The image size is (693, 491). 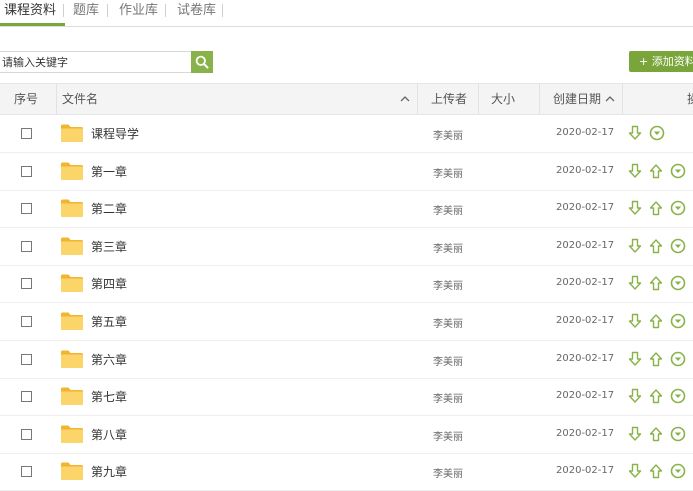 What do you see at coordinates (109, 396) in the screenshot?
I see `file-name: 第七章` at bounding box center [109, 396].